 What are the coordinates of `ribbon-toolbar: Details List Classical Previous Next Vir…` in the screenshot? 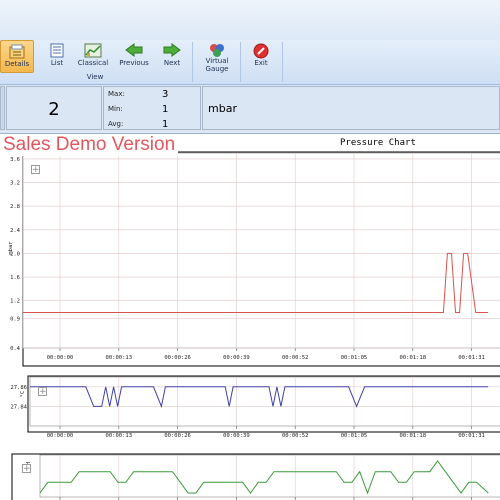 It's located at (250, 62).